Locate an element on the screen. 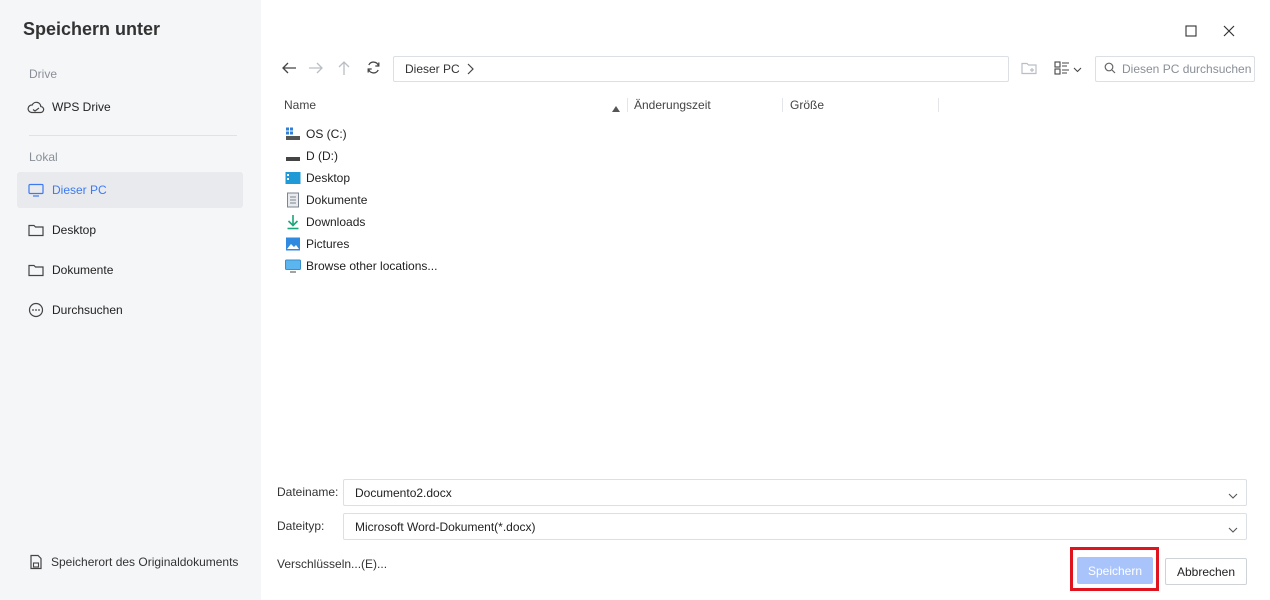 The height and width of the screenshot is (600, 1270). search-box is located at coordinates (1175, 69).